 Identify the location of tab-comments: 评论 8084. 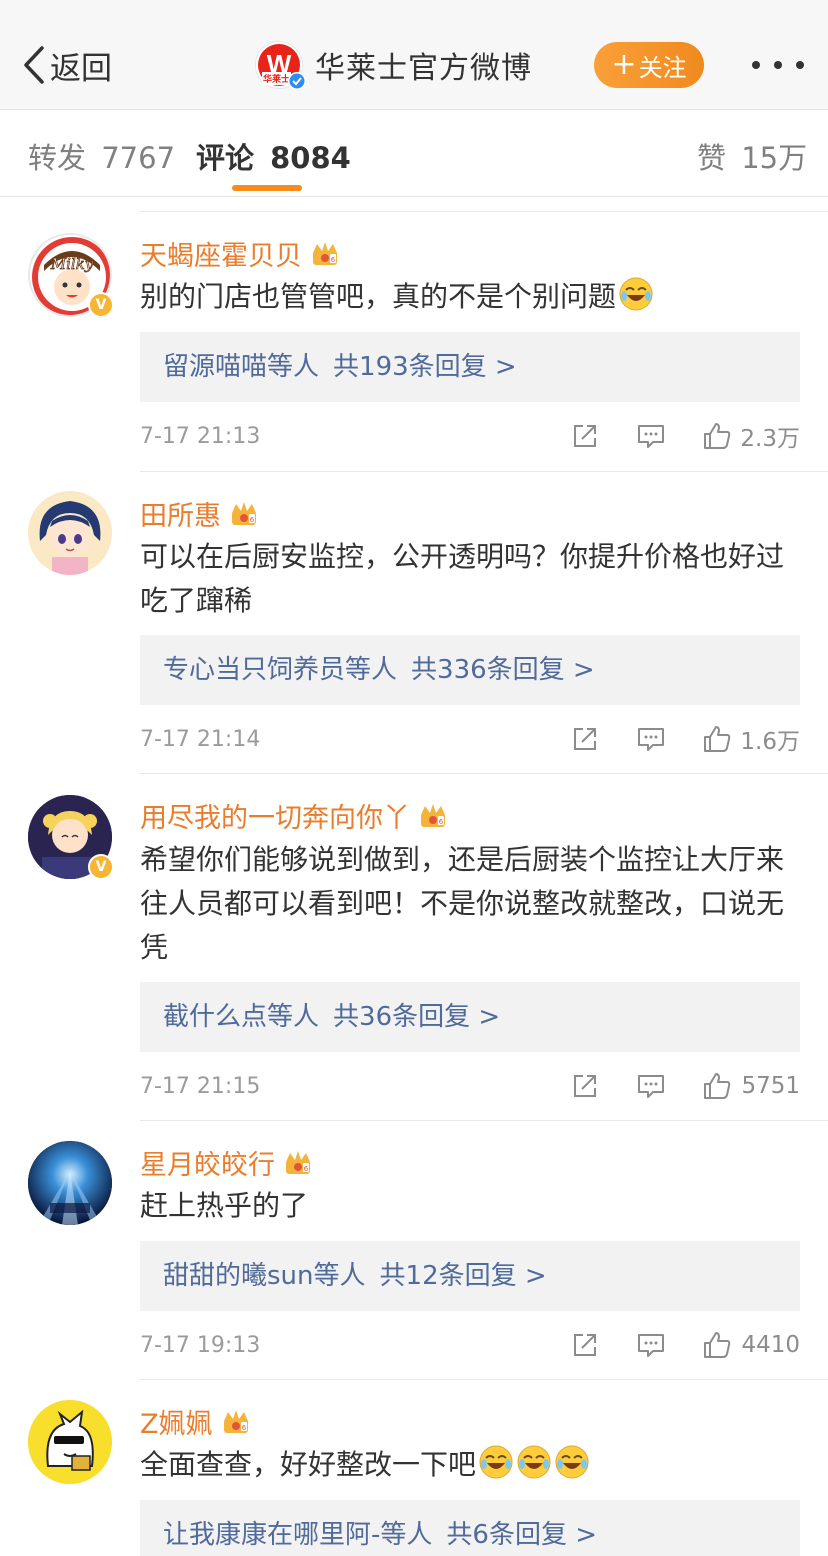
(273, 156).